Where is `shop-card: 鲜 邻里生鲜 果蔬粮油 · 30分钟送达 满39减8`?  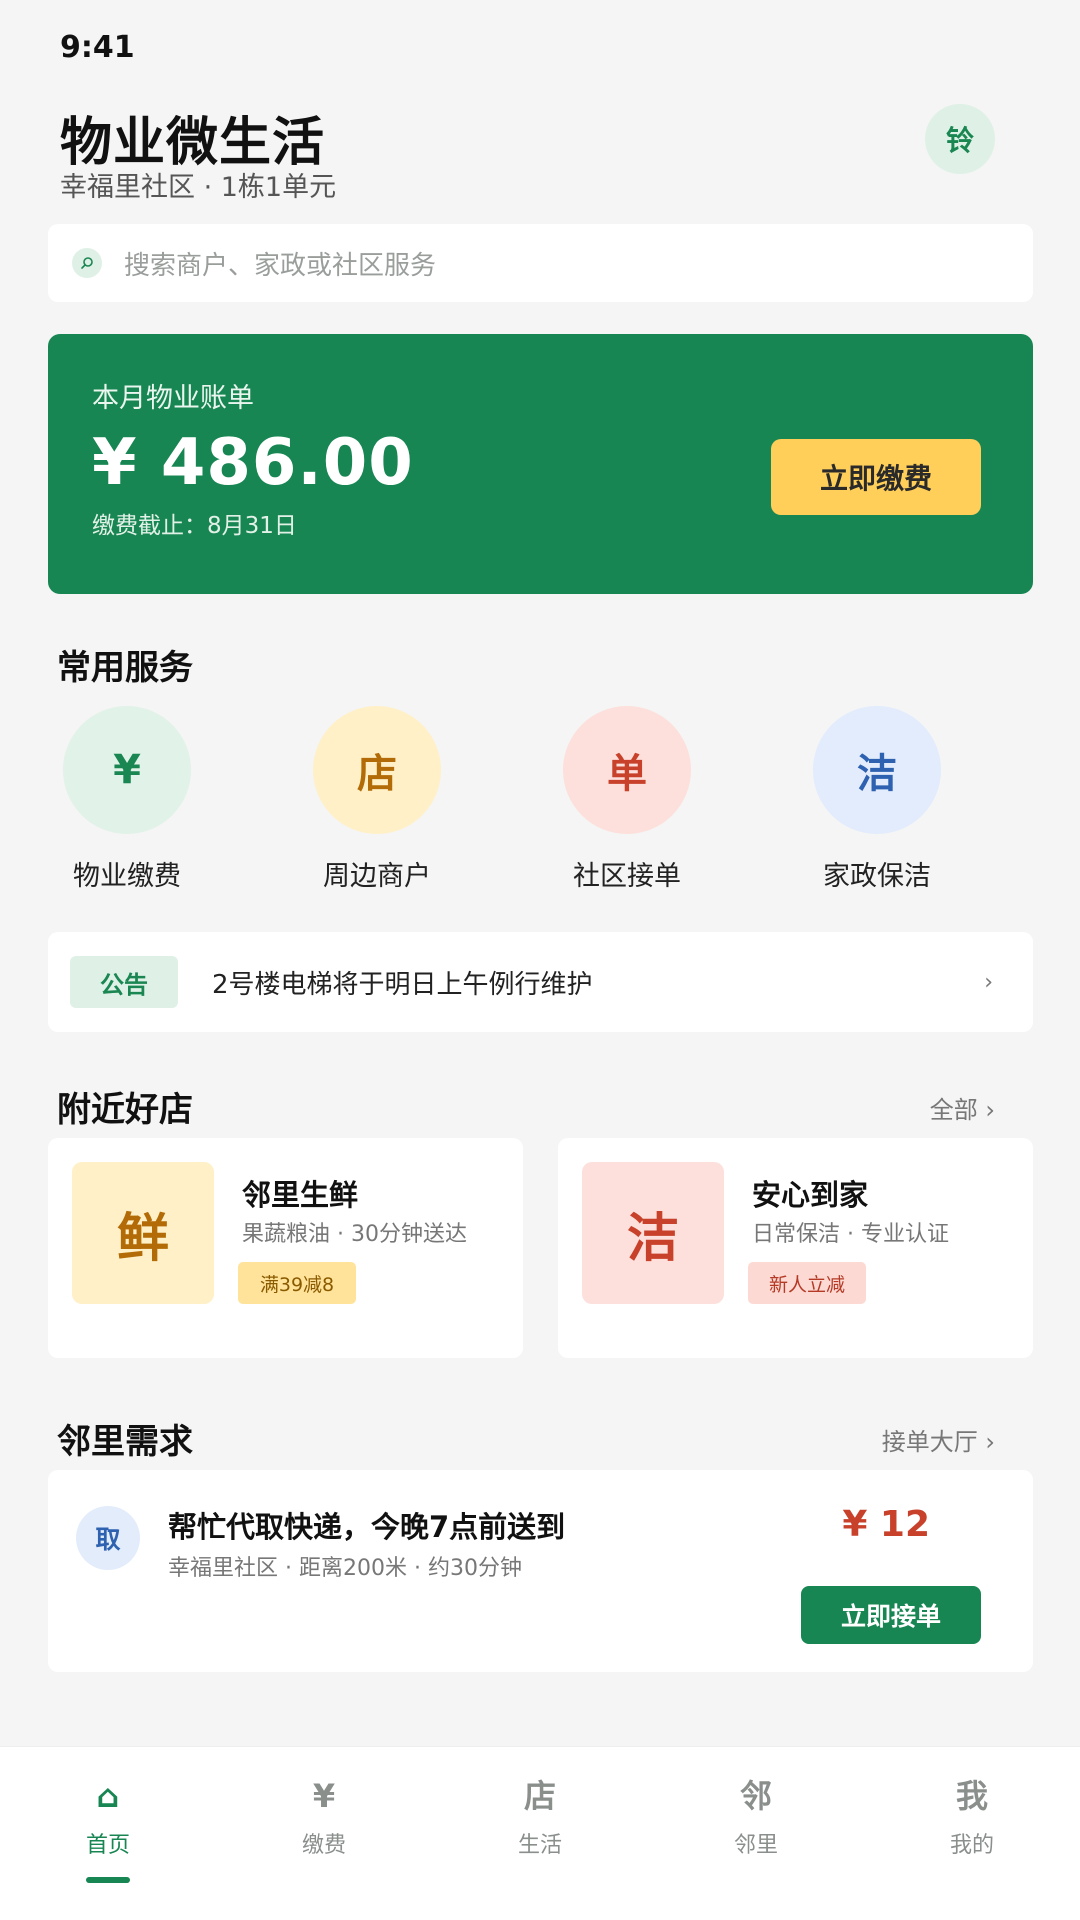
shop-card: 鲜 邻里生鲜 果蔬粮油 · 30分钟送达 满39减8 is located at coordinates (285, 1248).